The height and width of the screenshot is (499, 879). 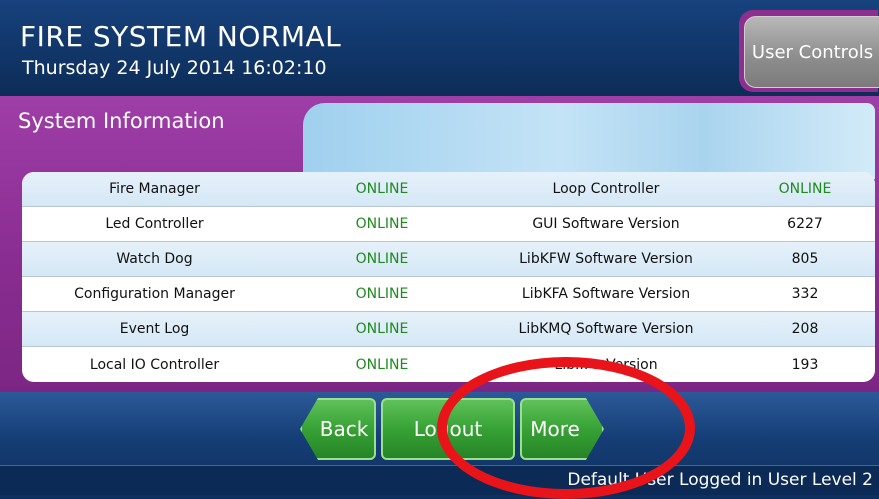 What do you see at coordinates (448, 429) in the screenshot?
I see `logout-button: Logout` at bounding box center [448, 429].